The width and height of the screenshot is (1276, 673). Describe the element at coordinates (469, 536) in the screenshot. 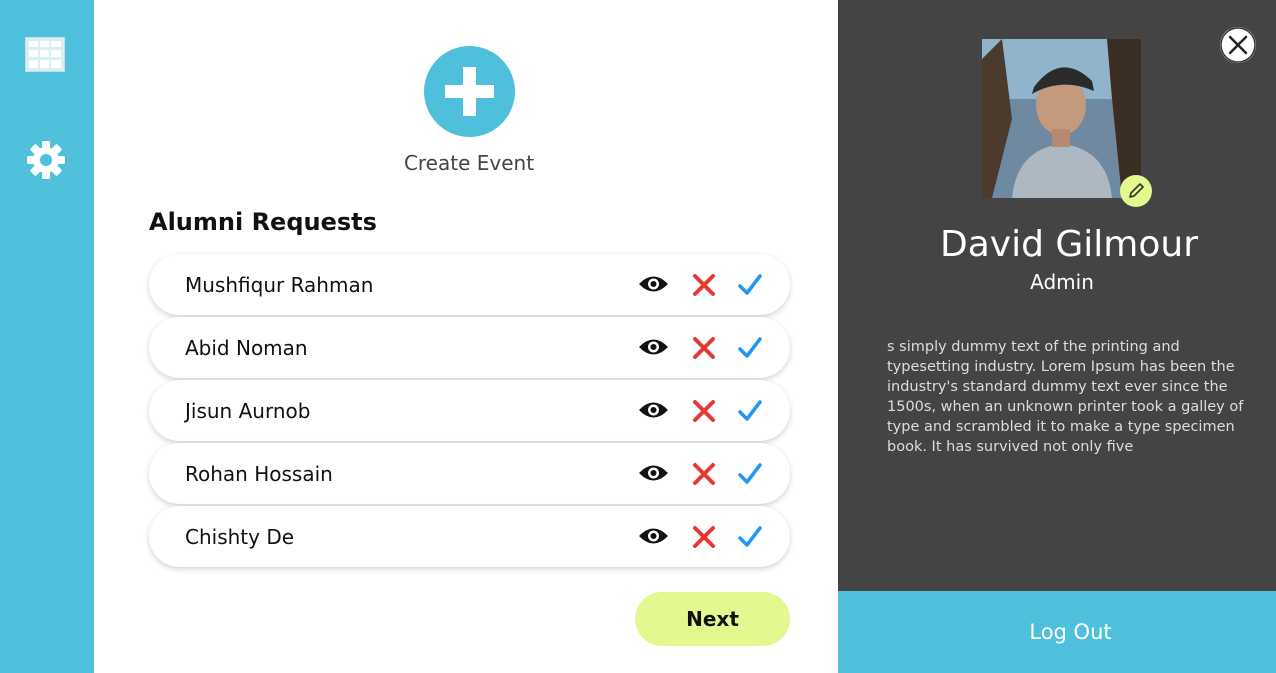

I see `request-row: Chishty De` at that location.